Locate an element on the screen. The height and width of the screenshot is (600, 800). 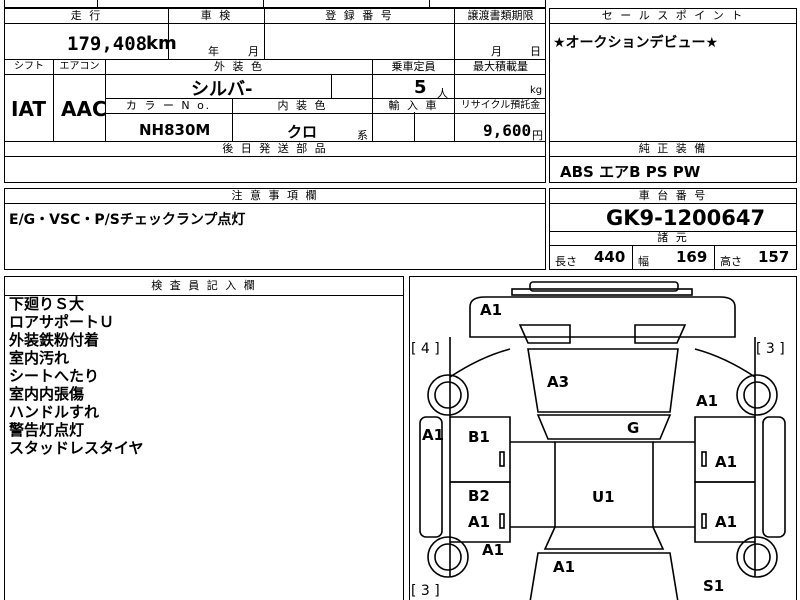
inspection-month: 月 is located at coordinates (253, 51).